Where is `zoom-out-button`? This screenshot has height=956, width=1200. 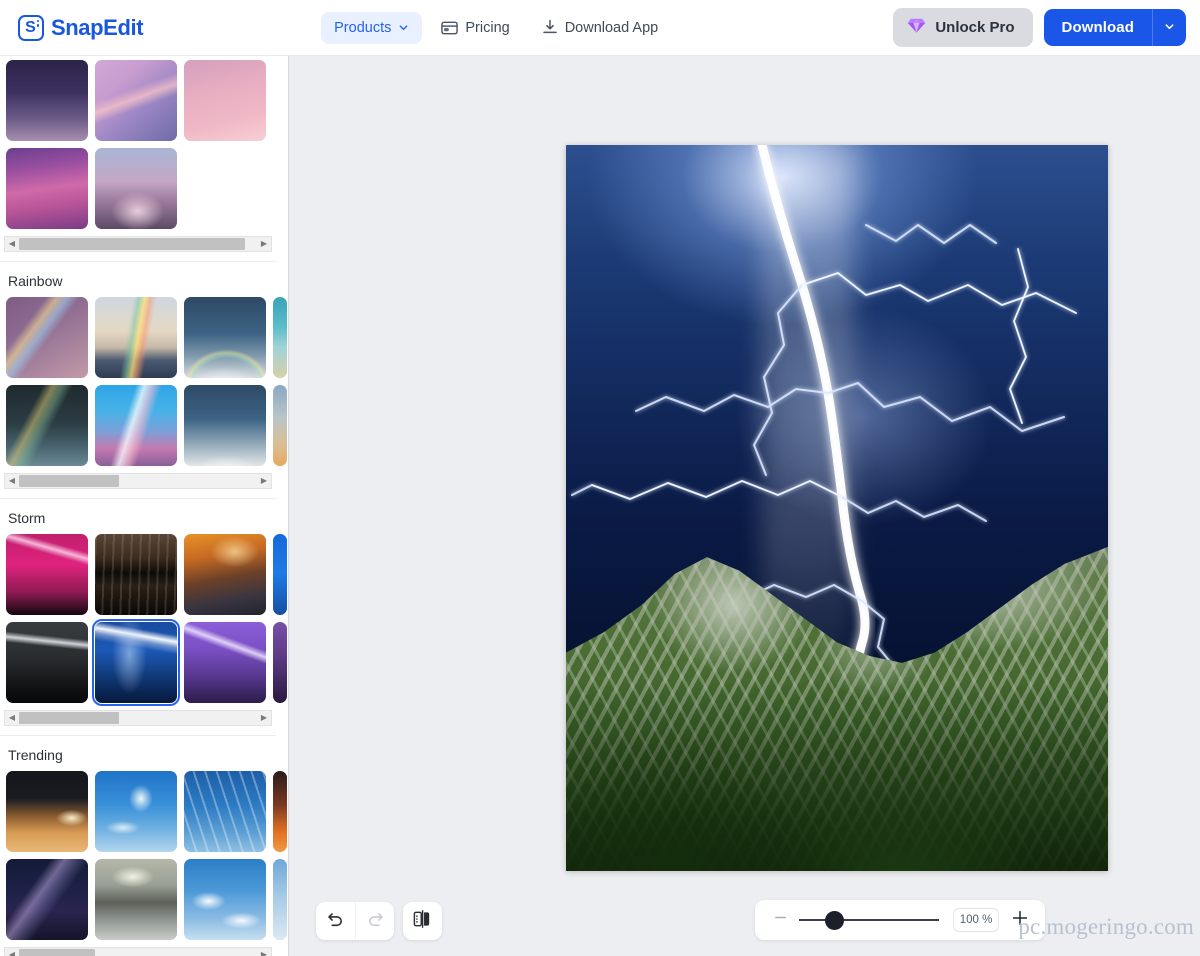
zoom-out-button is located at coordinates (780, 920).